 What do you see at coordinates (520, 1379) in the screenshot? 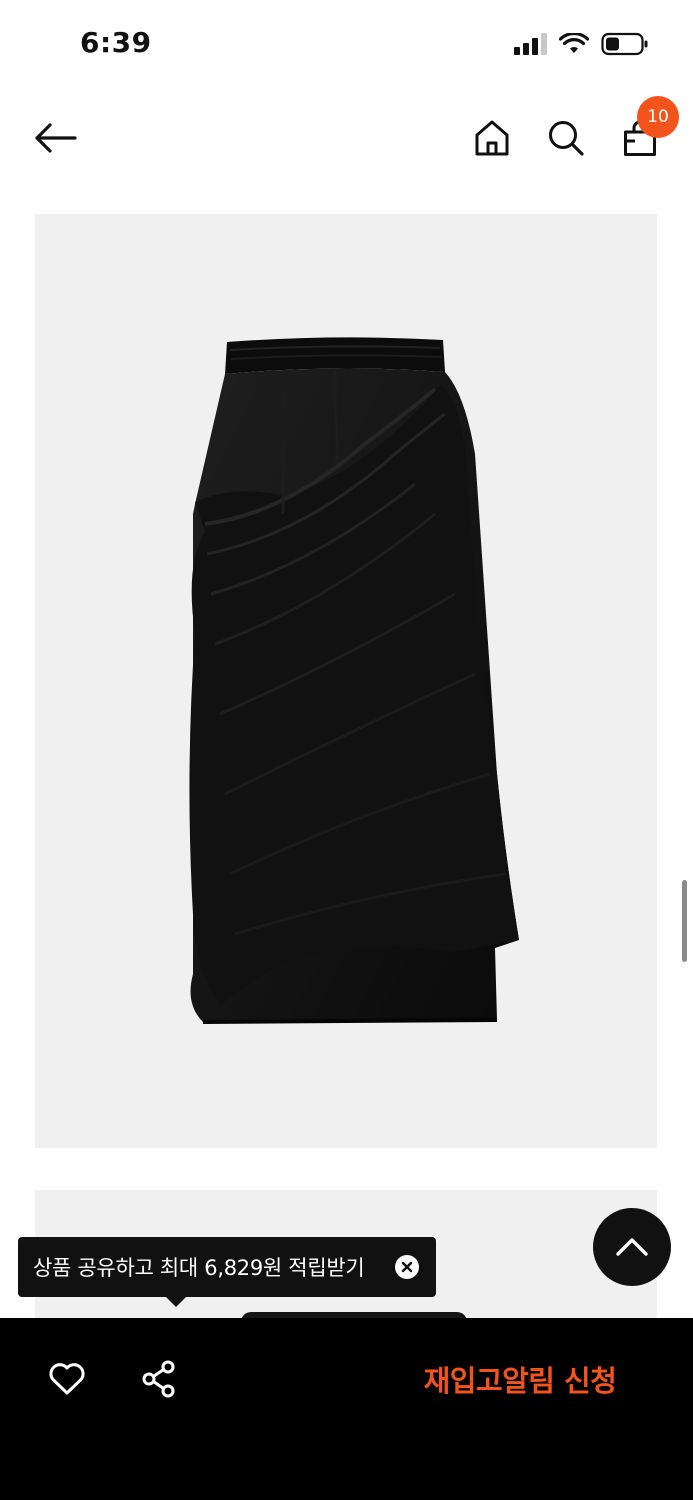
I see `restock-alert-button: 재입고알림 신청` at bounding box center [520, 1379].